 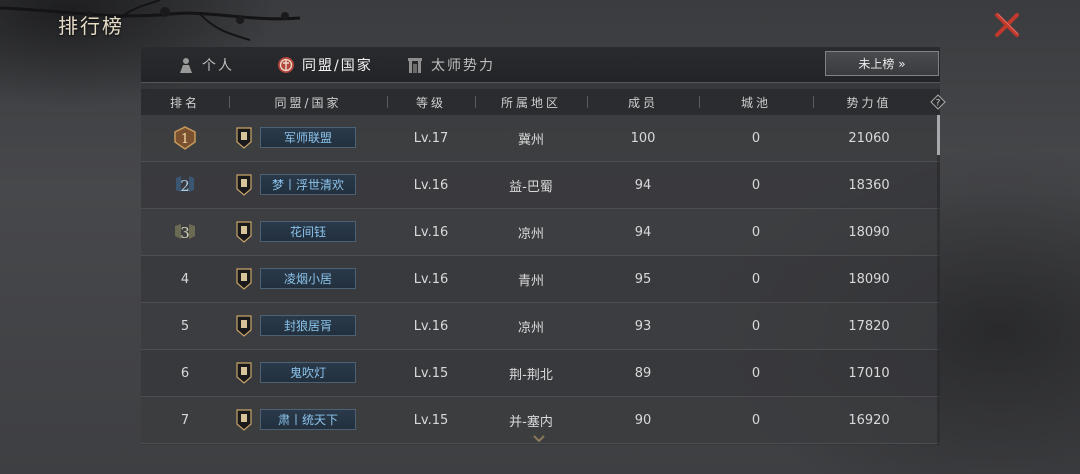 What do you see at coordinates (430, 102) in the screenshot?
I see `column-header: 等级` at bounding box center [430, 102].